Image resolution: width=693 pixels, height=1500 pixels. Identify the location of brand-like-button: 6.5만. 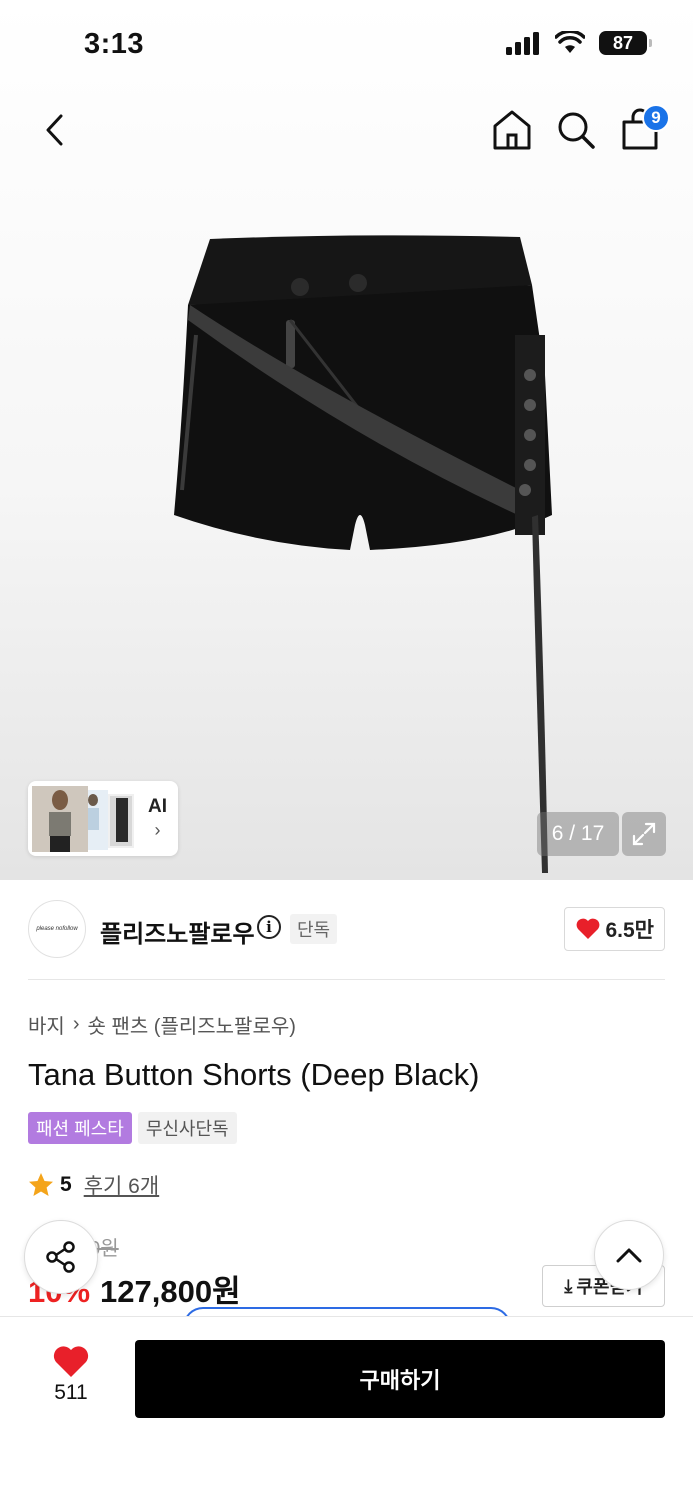
(614, 929).